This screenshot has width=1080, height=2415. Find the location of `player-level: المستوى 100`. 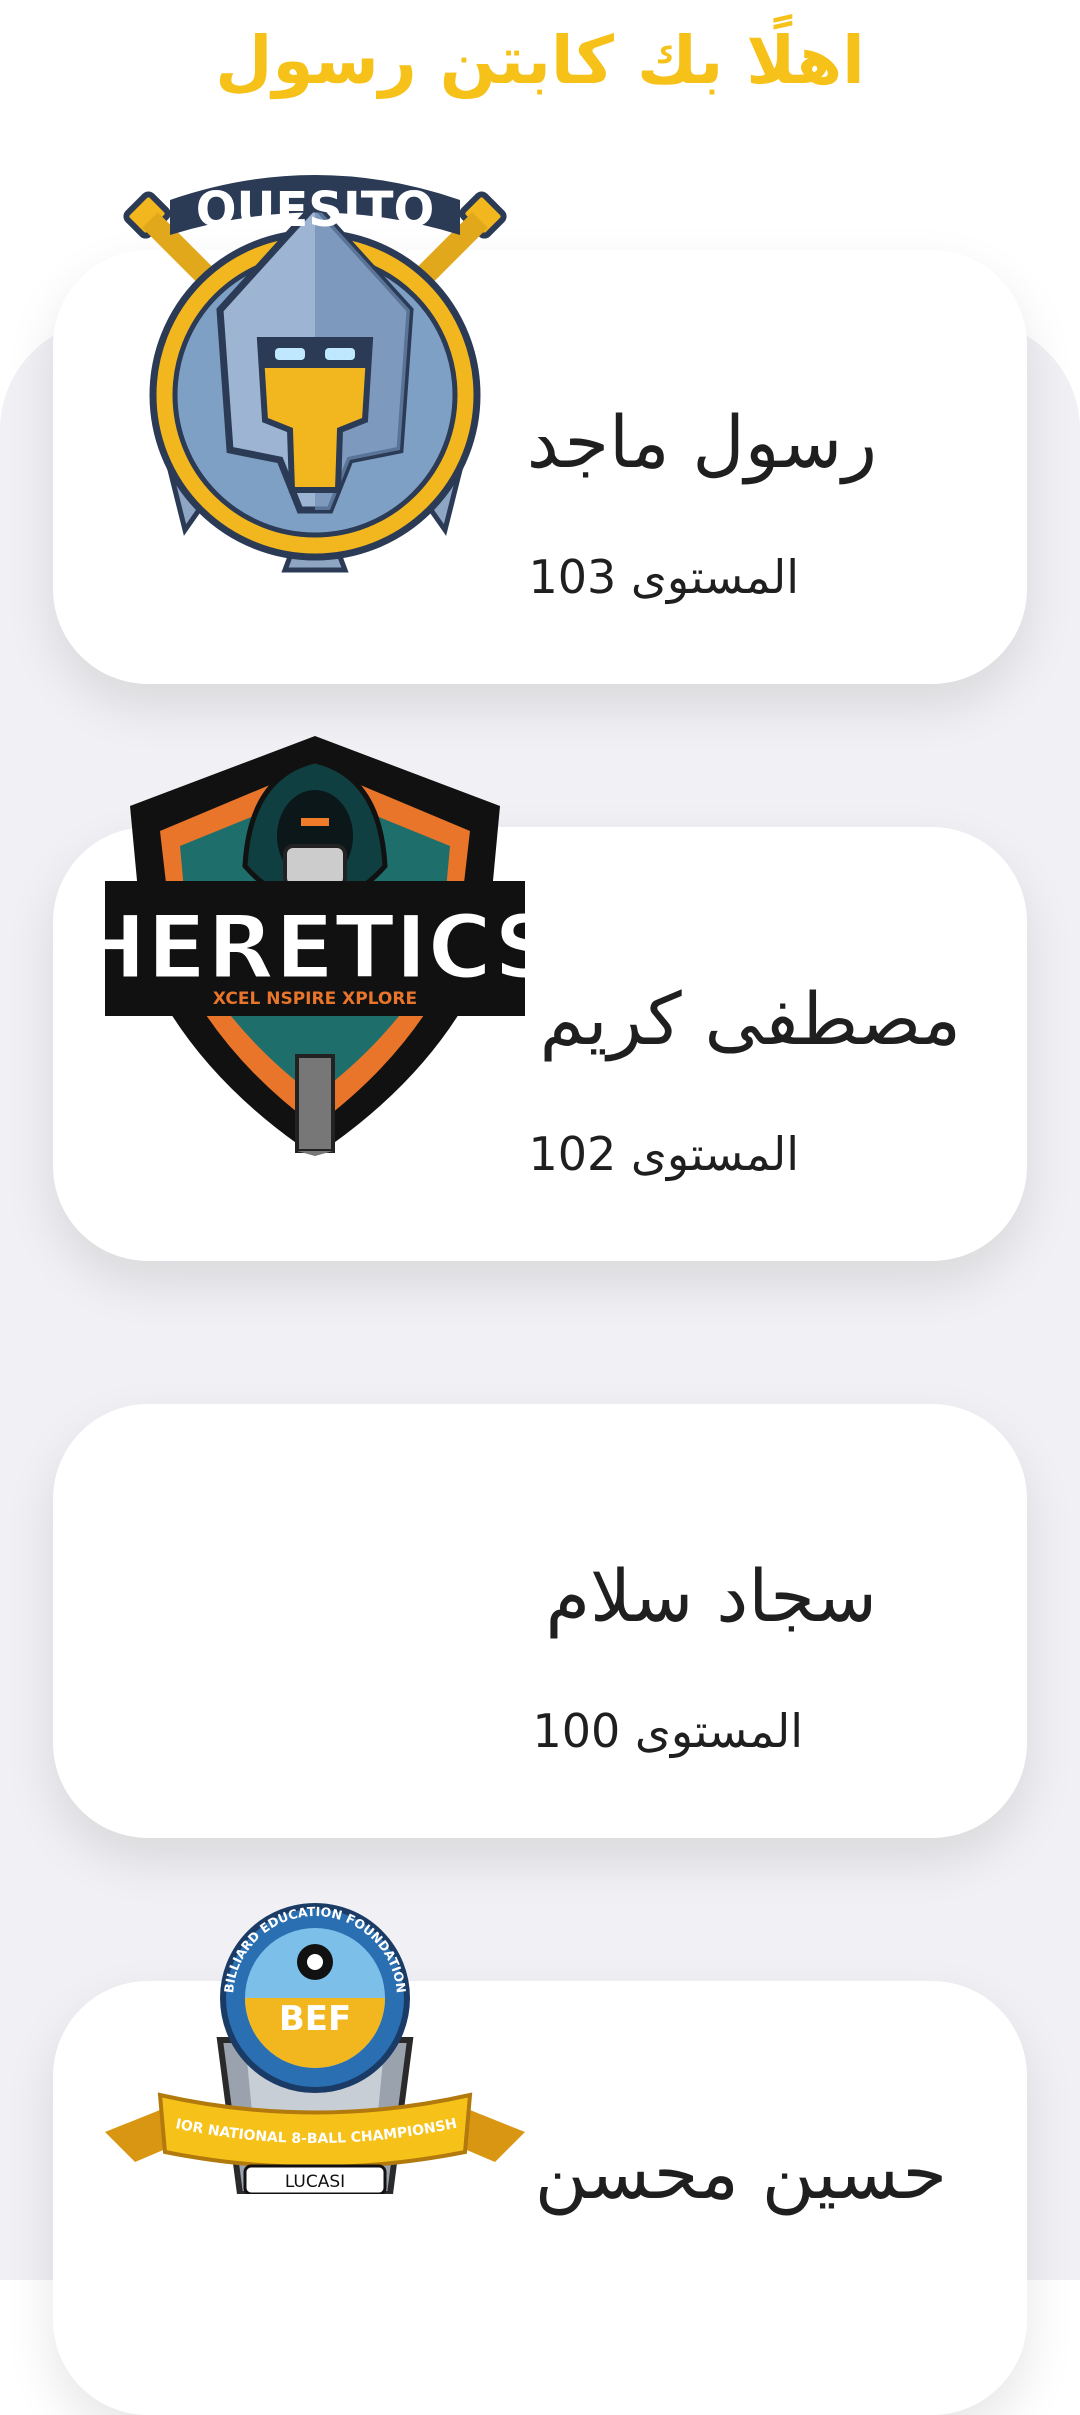

player-level: المستوى 100 is located at coordinates (667, 1731).